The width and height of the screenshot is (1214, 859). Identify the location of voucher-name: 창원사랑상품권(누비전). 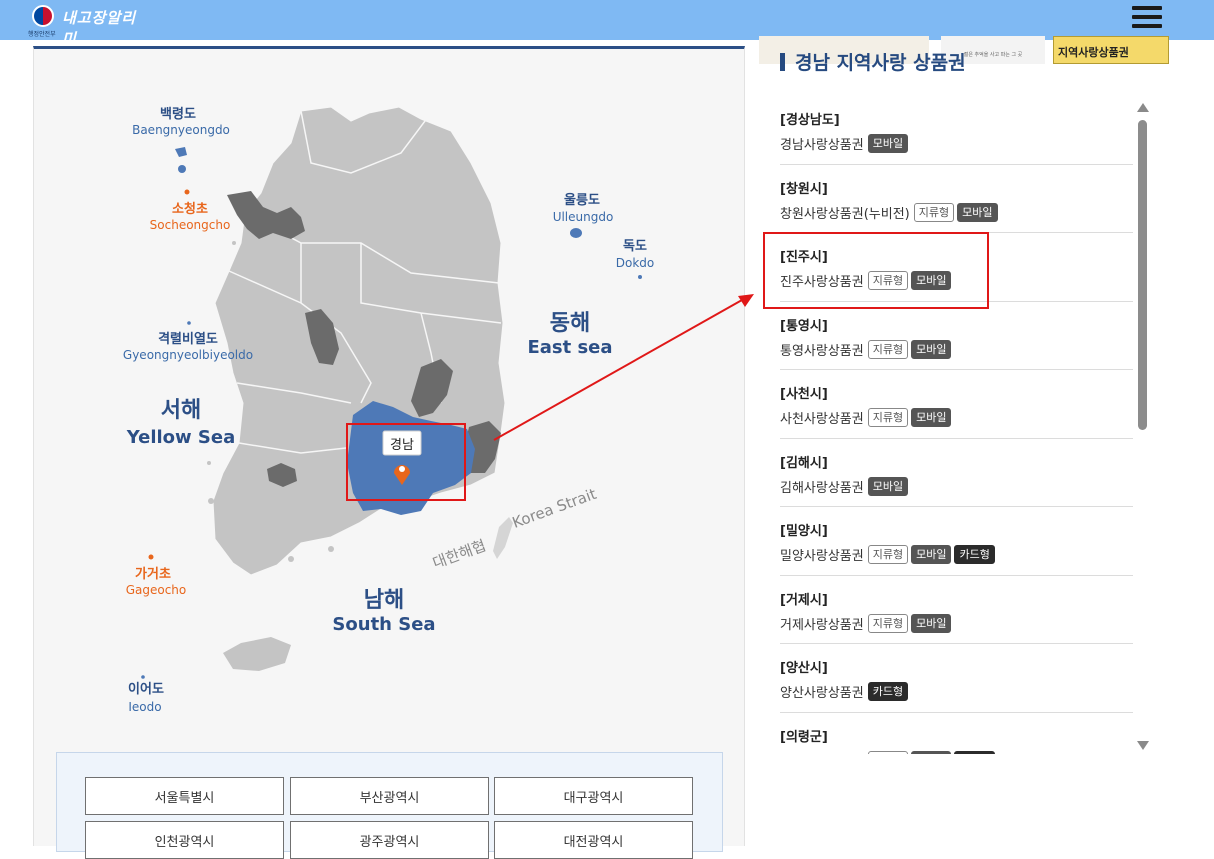
(845, 212).